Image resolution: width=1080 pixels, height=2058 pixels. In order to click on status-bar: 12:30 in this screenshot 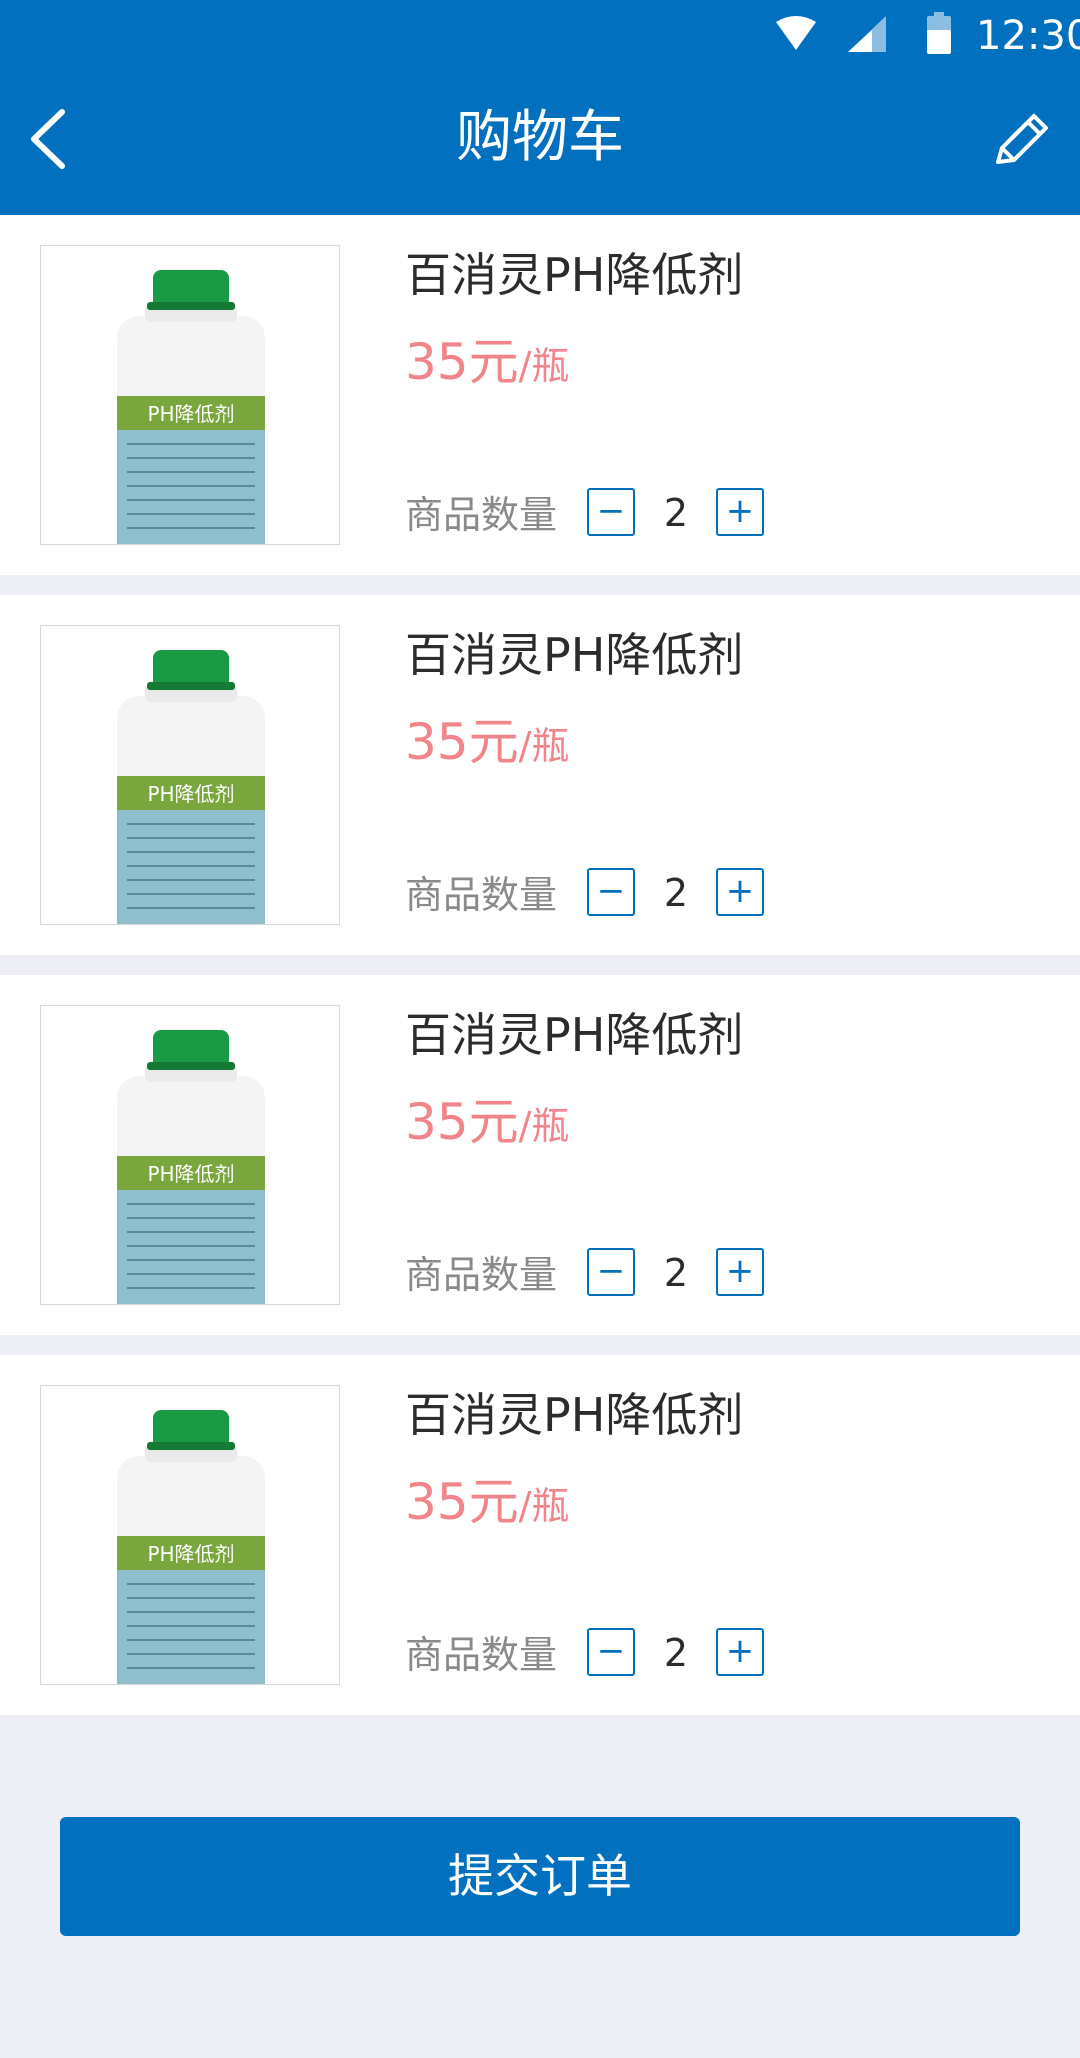, I will do `click(540, 36)`.